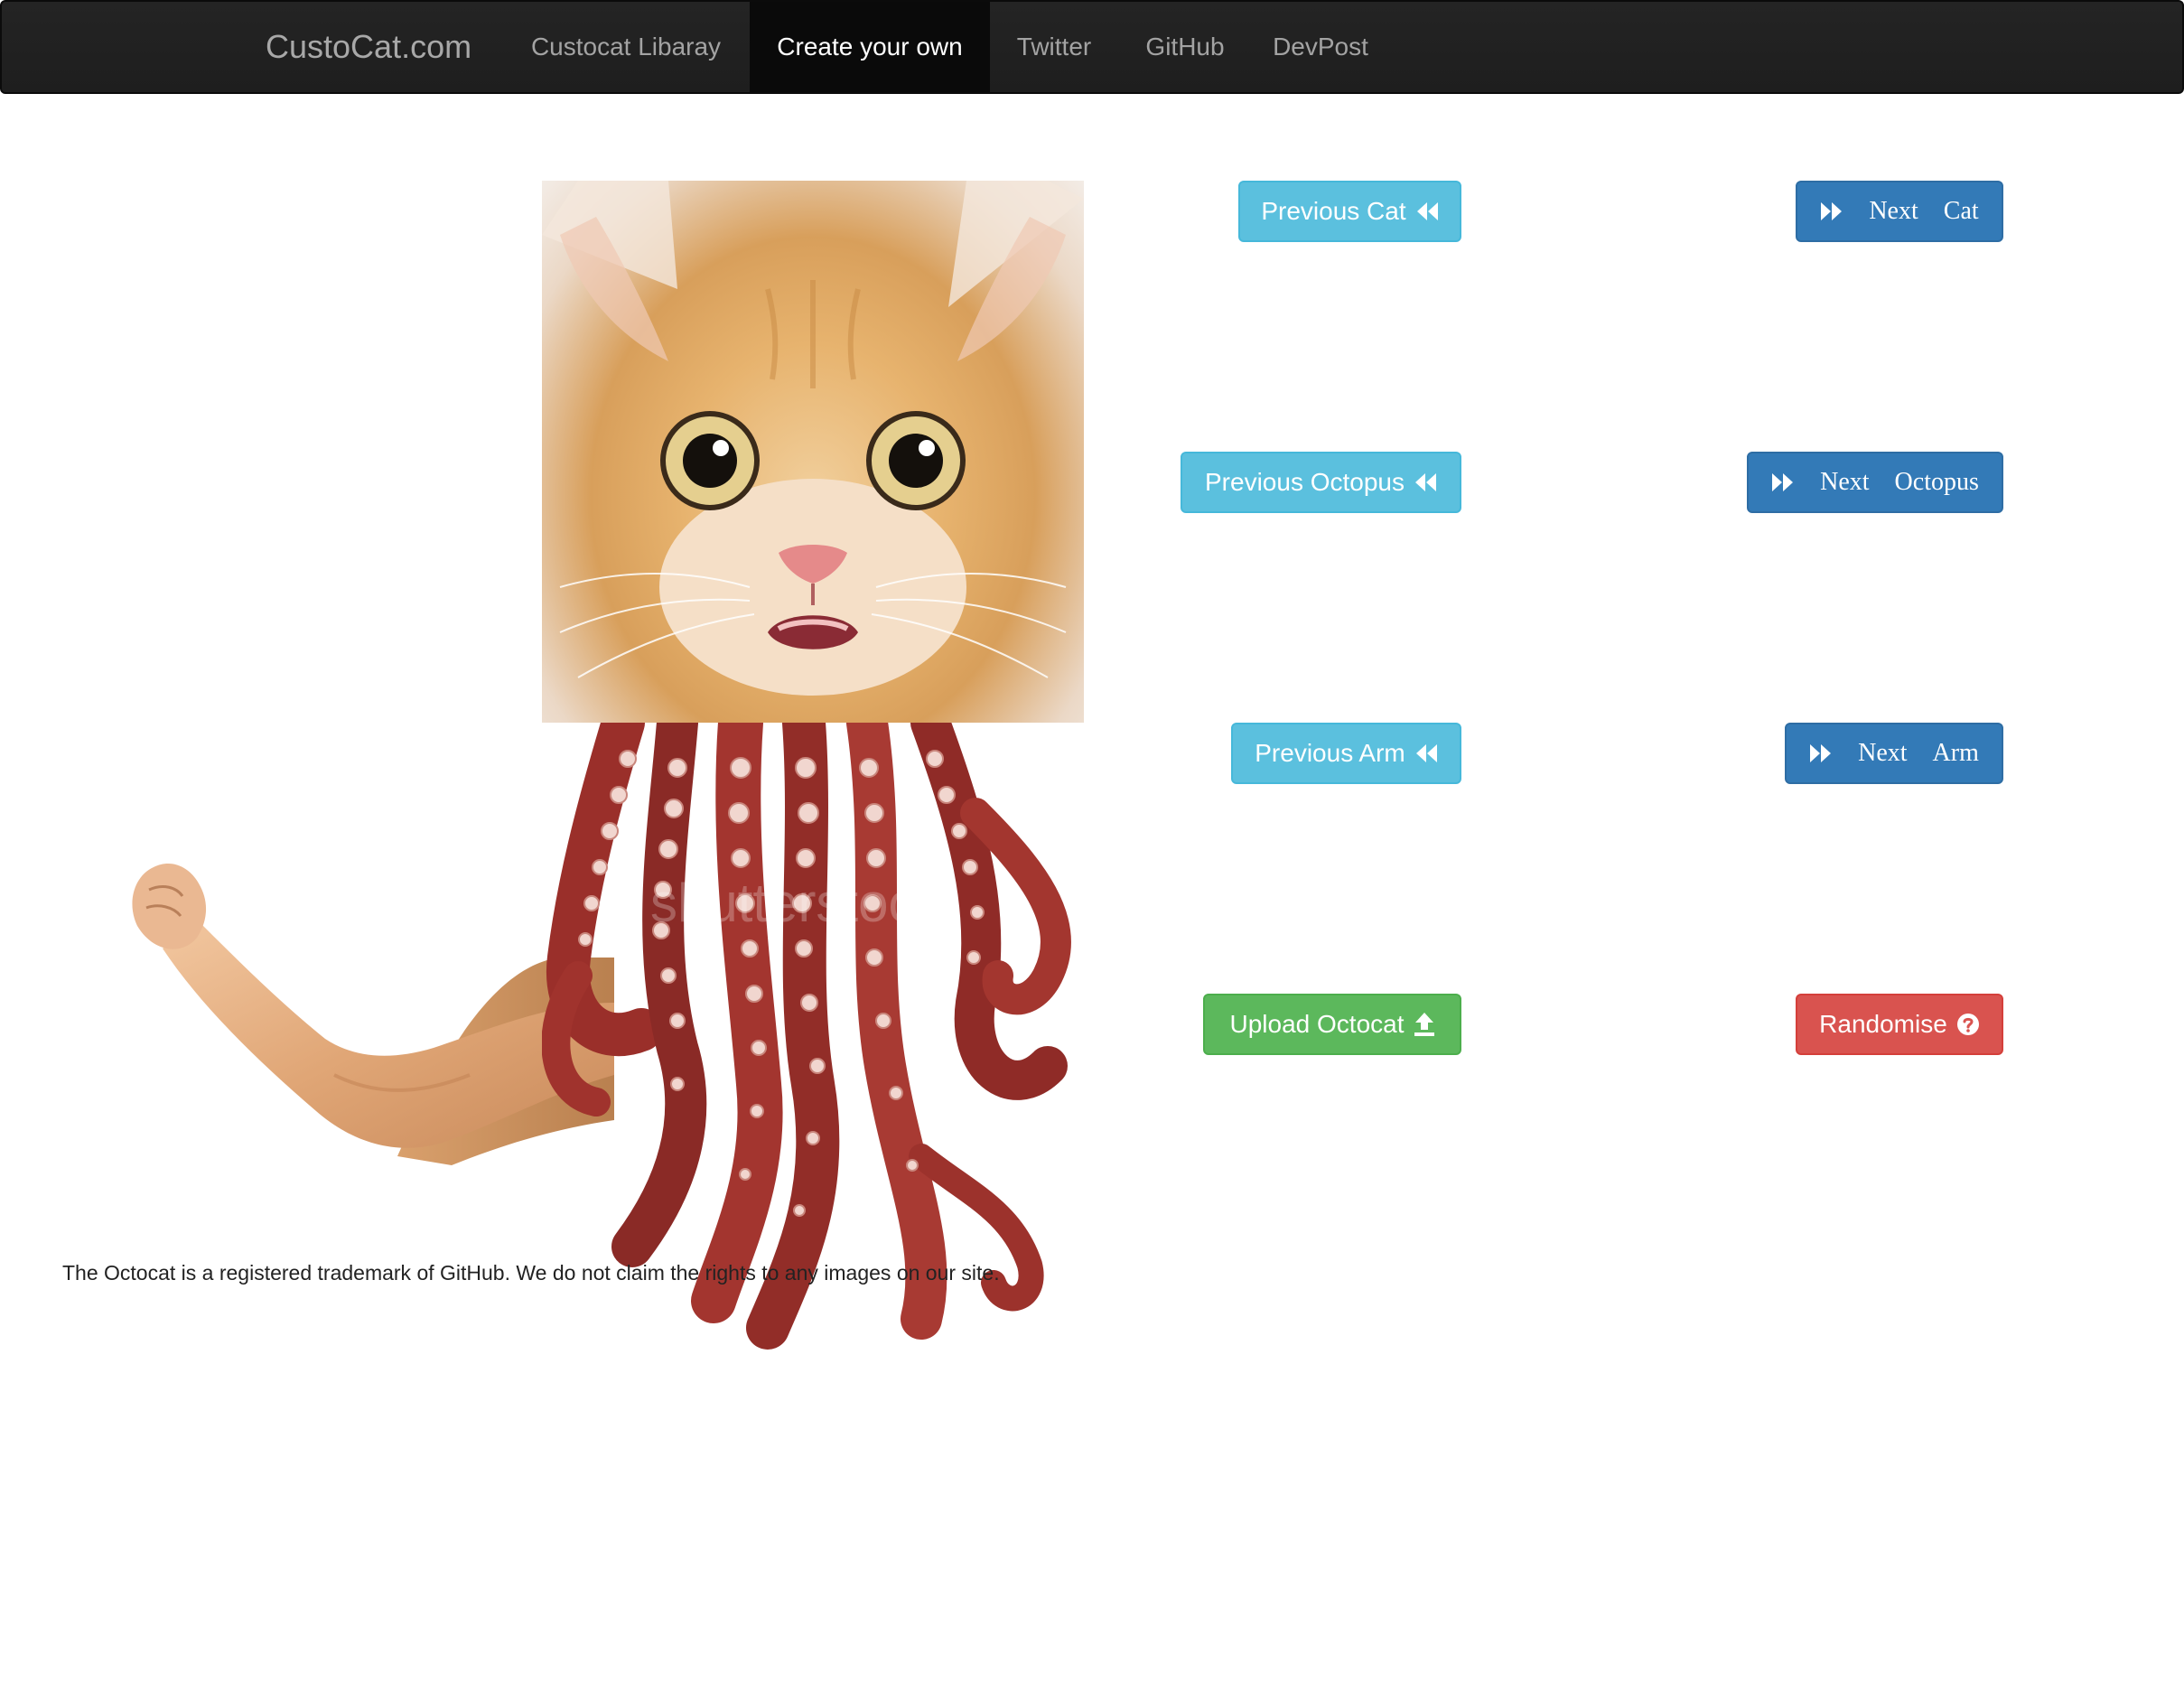 The image size is (2184, 1691). I want to click on previous-arm-button: Previous Arm, so click(1346, 753).